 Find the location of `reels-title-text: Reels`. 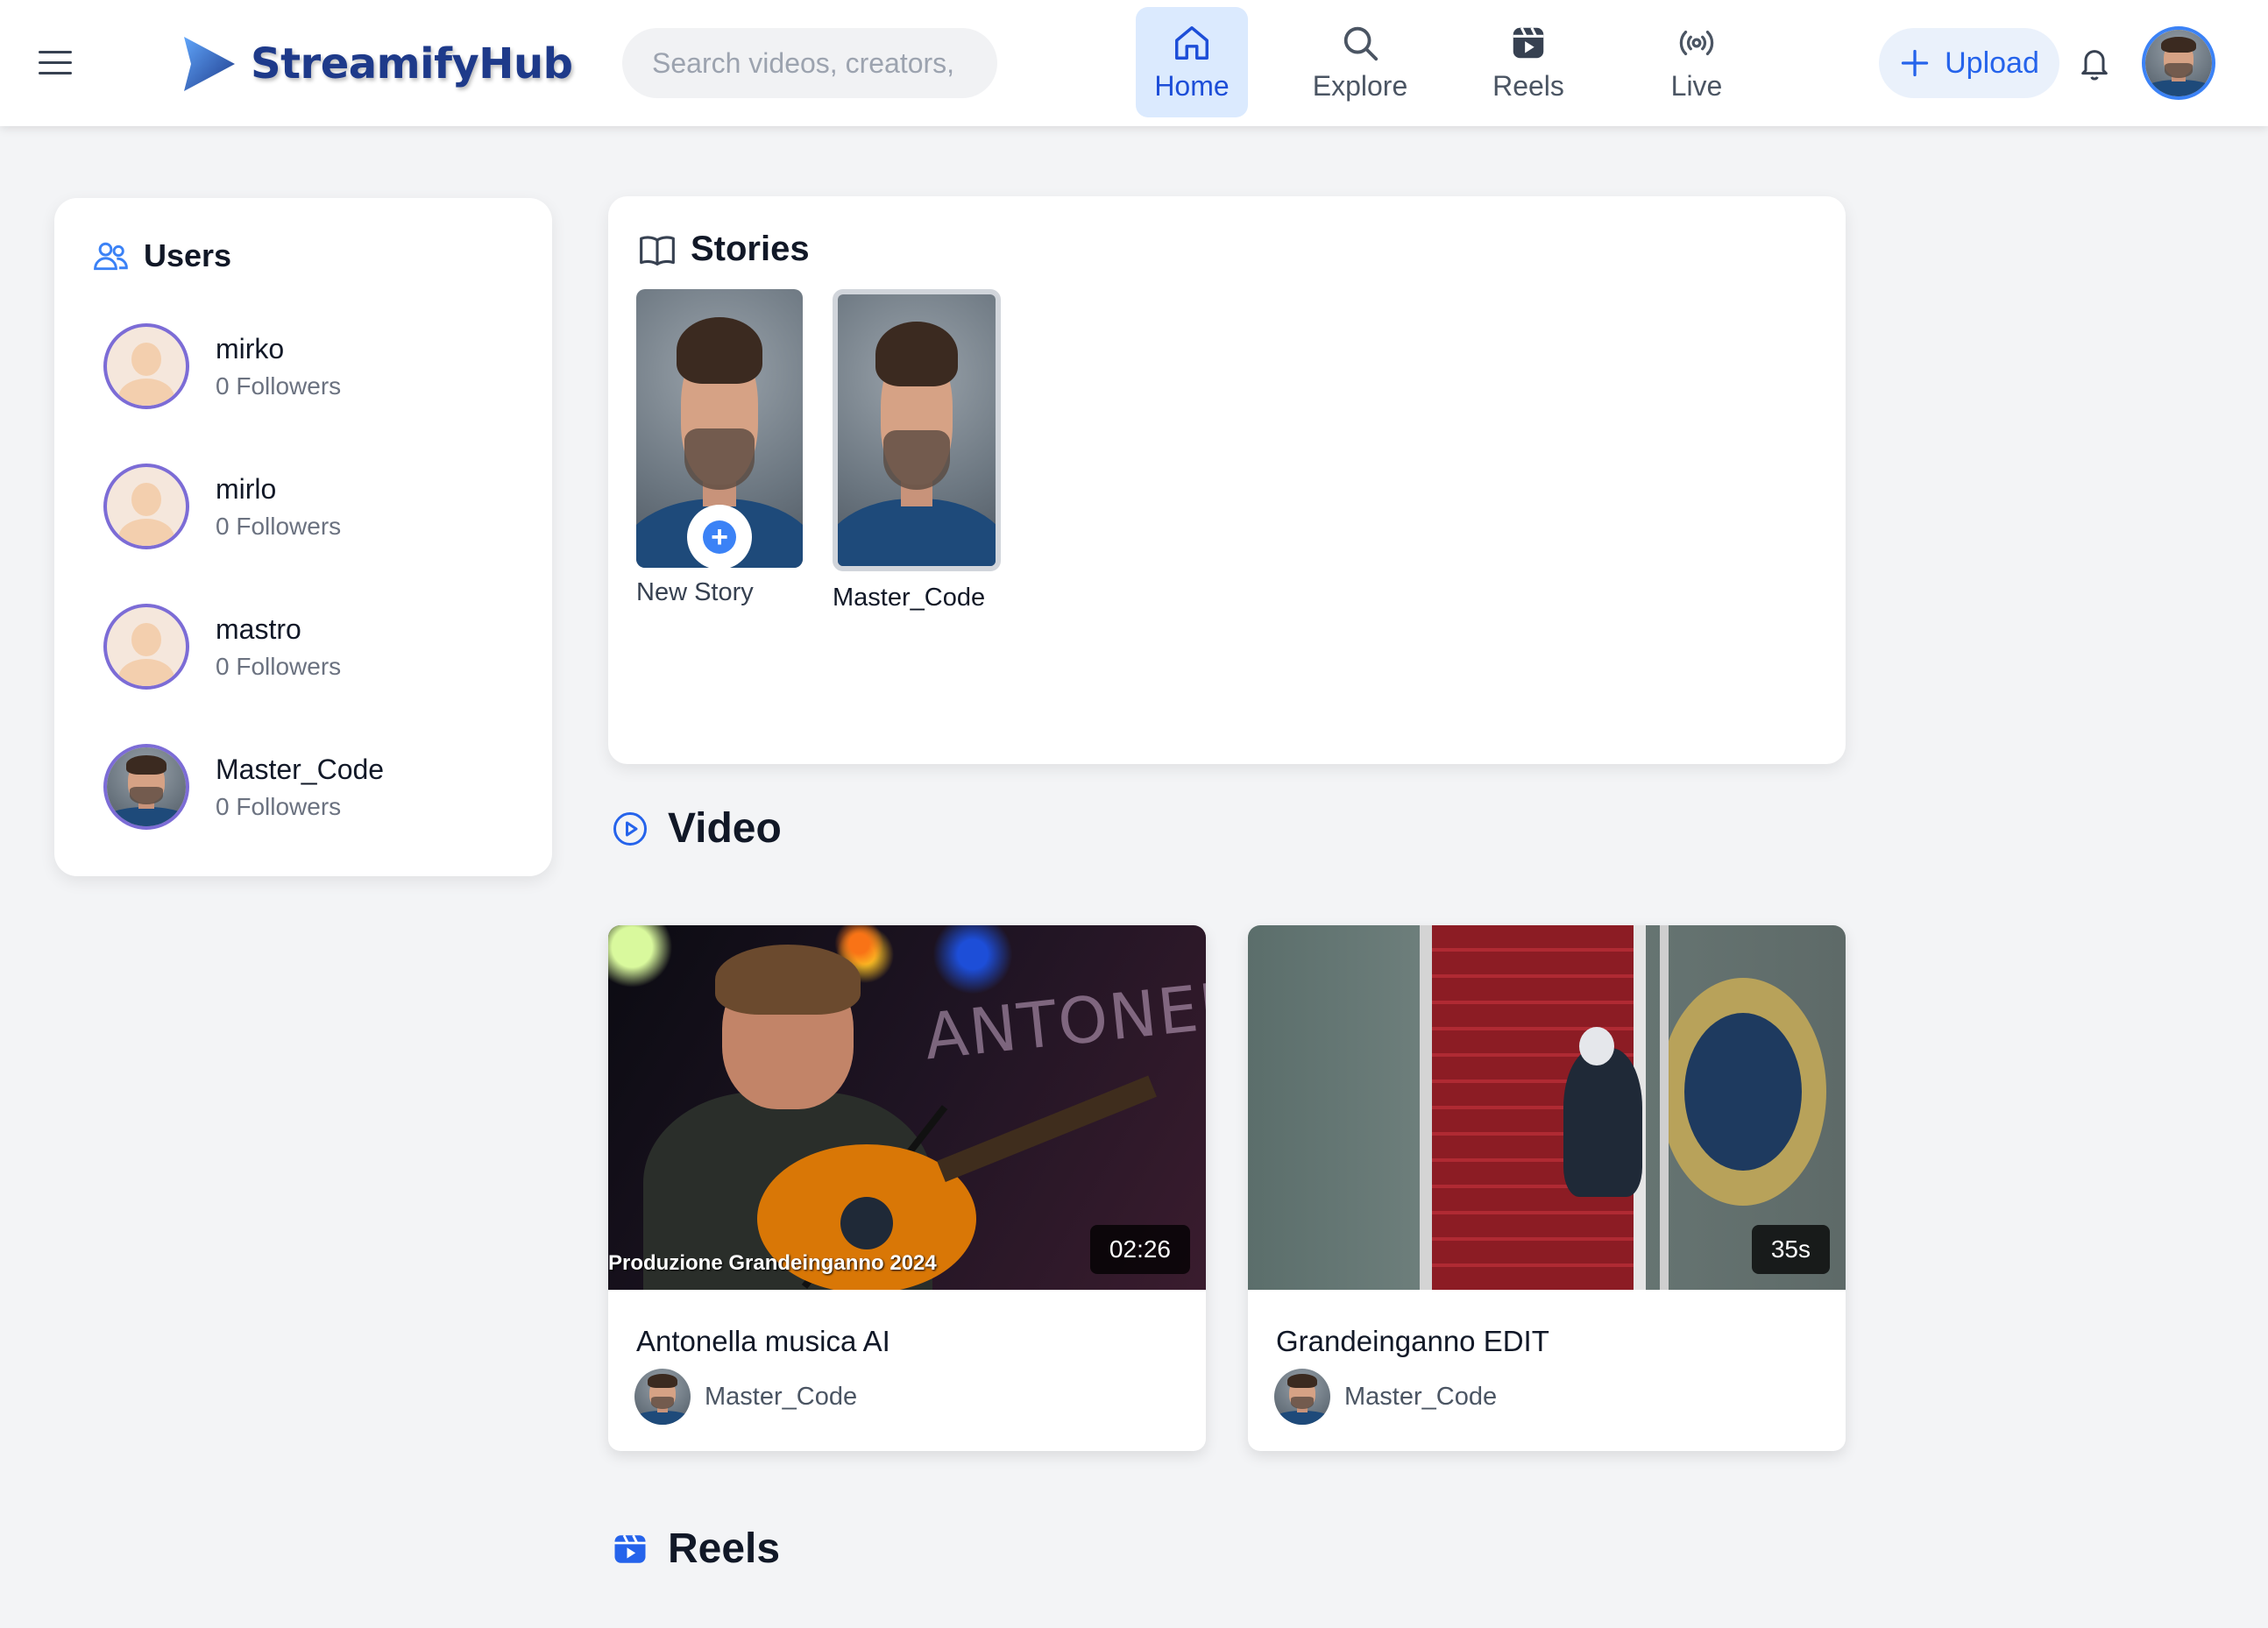

reels-title-text: Reels is located at coordinates (724, 1548).